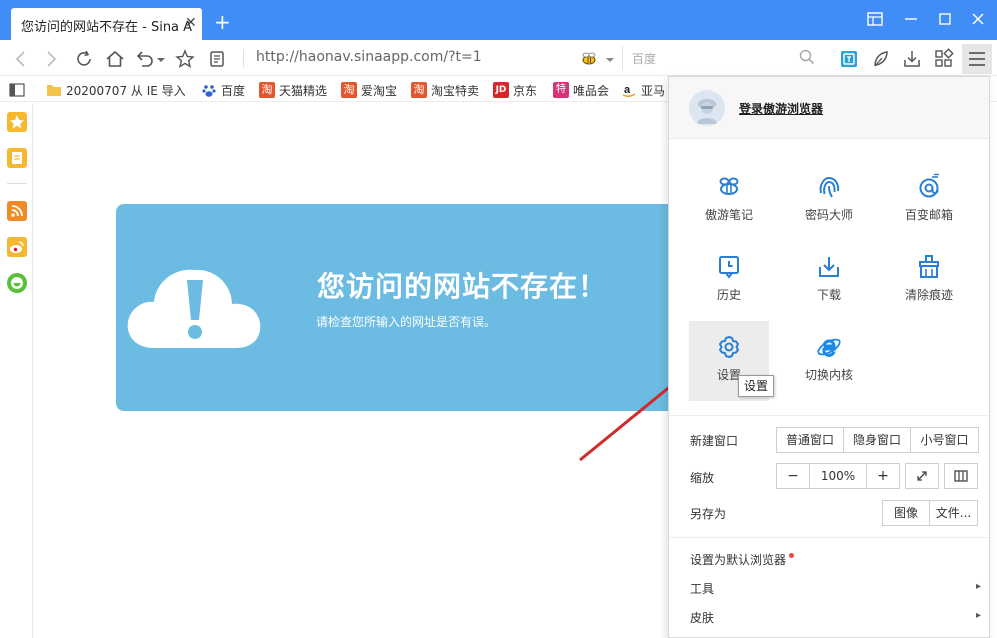 This screenshot has width=997, height=638. What do you see at coordinates (829, 347) in the screenshot?
I see `ie-kernel-icon` at bounding box center [829, 347].